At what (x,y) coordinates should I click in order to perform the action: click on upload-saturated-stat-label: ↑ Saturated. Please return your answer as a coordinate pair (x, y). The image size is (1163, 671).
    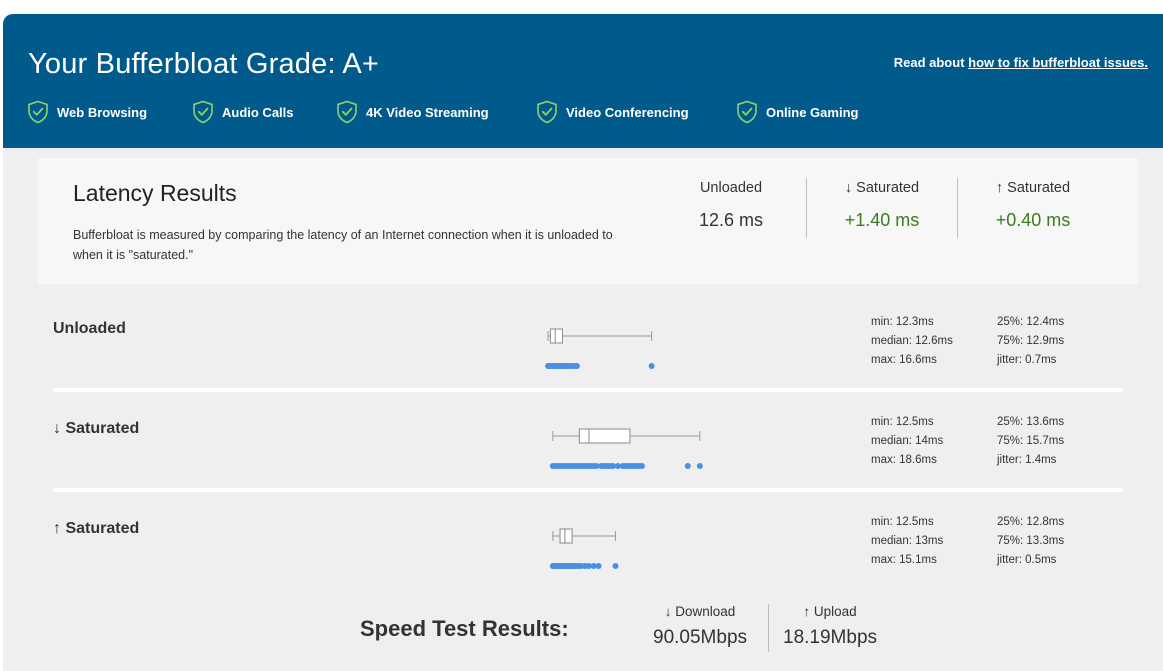
    Looking at the image, I should click on (1033, 188).